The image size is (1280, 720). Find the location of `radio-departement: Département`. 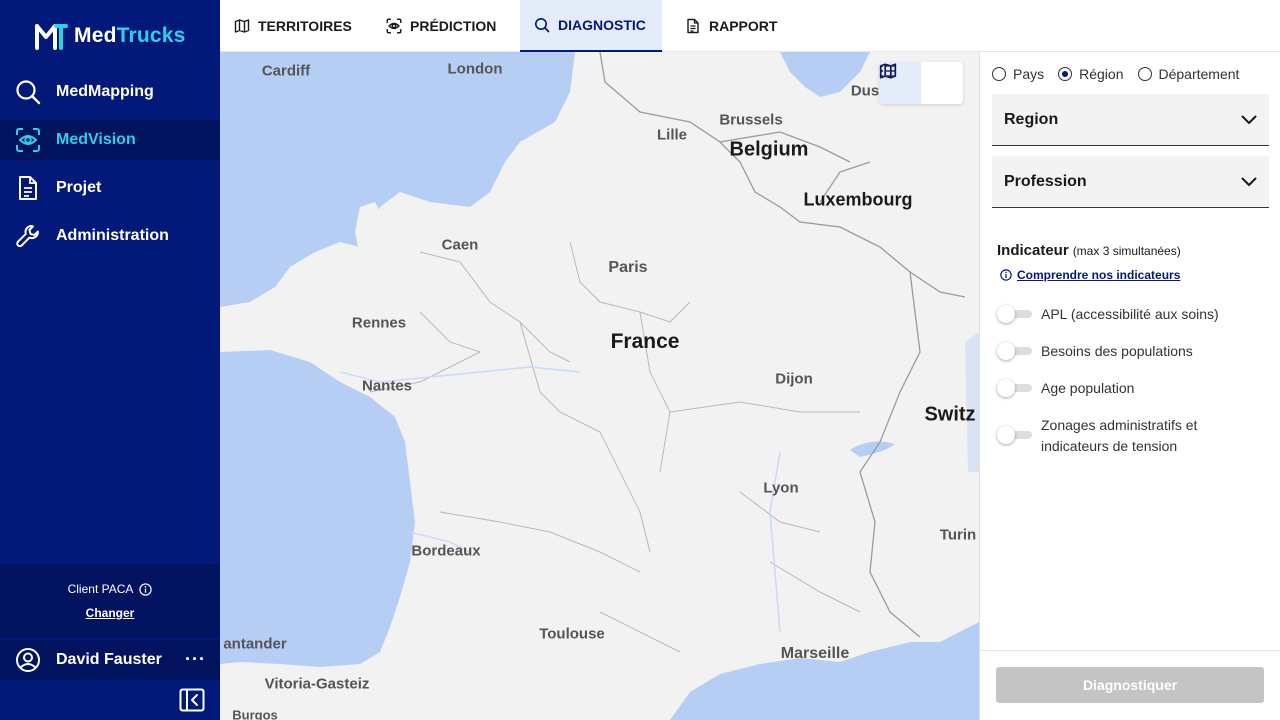

radio-departement: Département is located at coordinates (1188, 74).